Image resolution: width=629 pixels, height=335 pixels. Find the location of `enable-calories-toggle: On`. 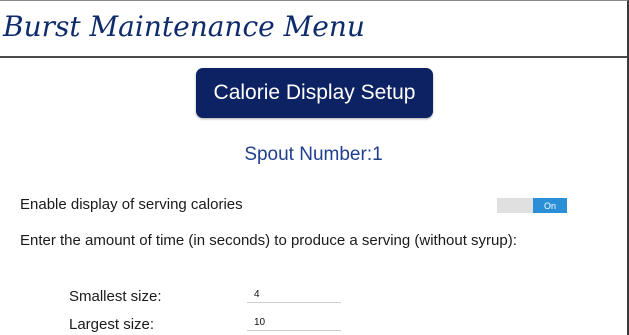

enable-calories-toggle: On is located at coordinates (532, 205).